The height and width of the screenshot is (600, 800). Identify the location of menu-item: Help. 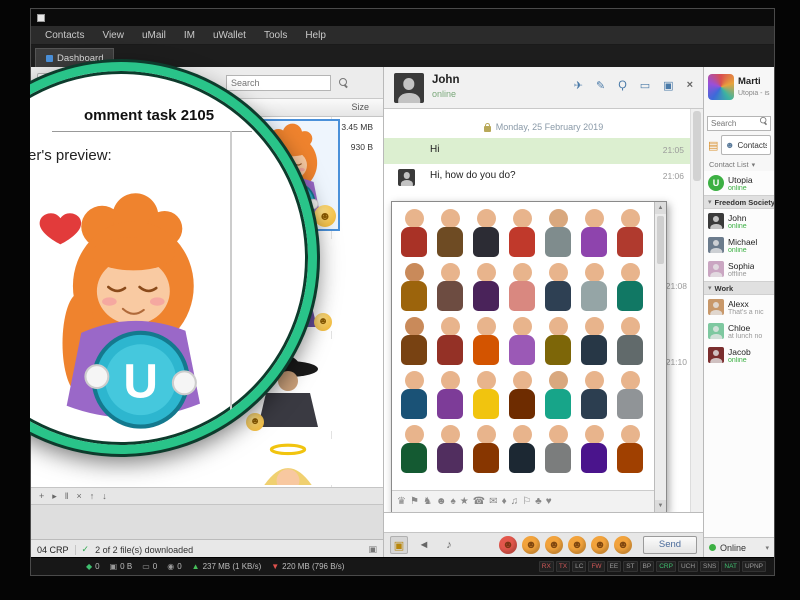
(315, 35).